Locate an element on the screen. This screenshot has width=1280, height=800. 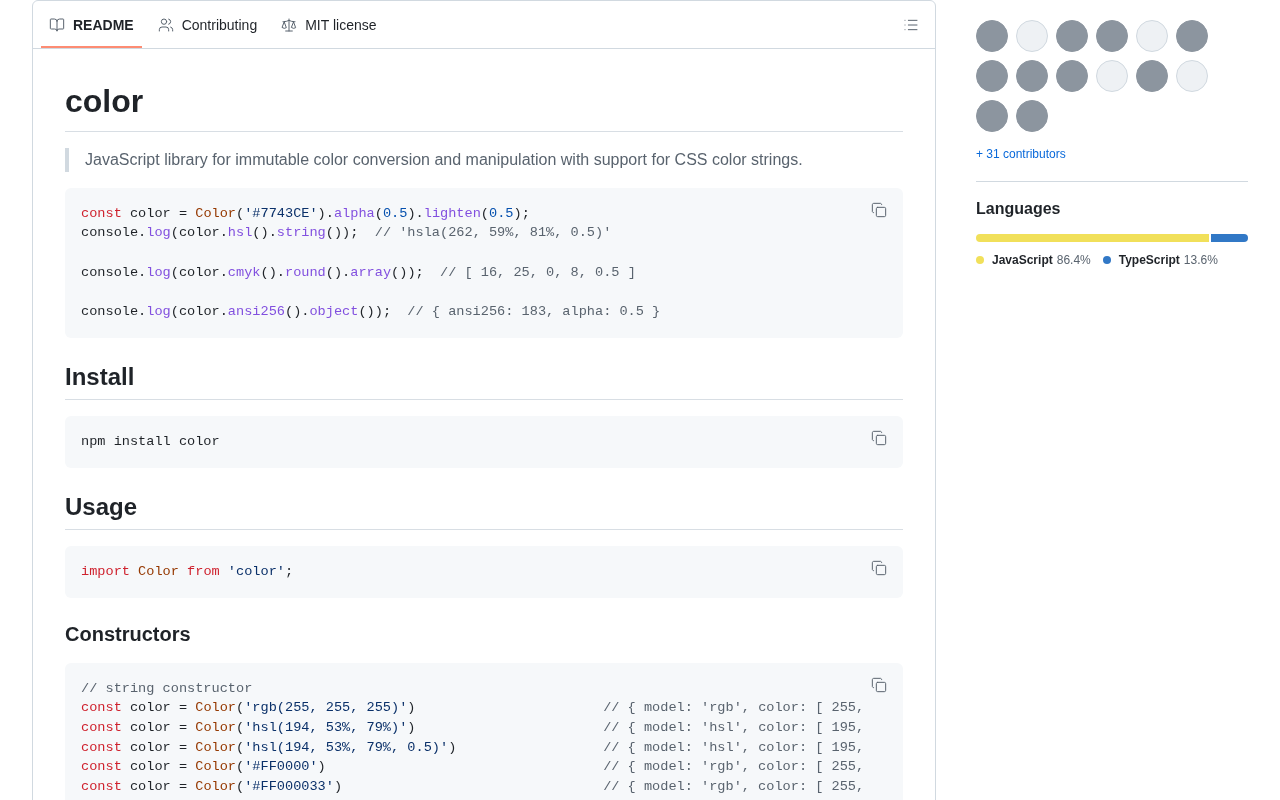
code-line: const color = Color('hsl(194, 53%, 79%)') // { model: 'hsl', color: [ 195, is located at coordinates (473, 728).